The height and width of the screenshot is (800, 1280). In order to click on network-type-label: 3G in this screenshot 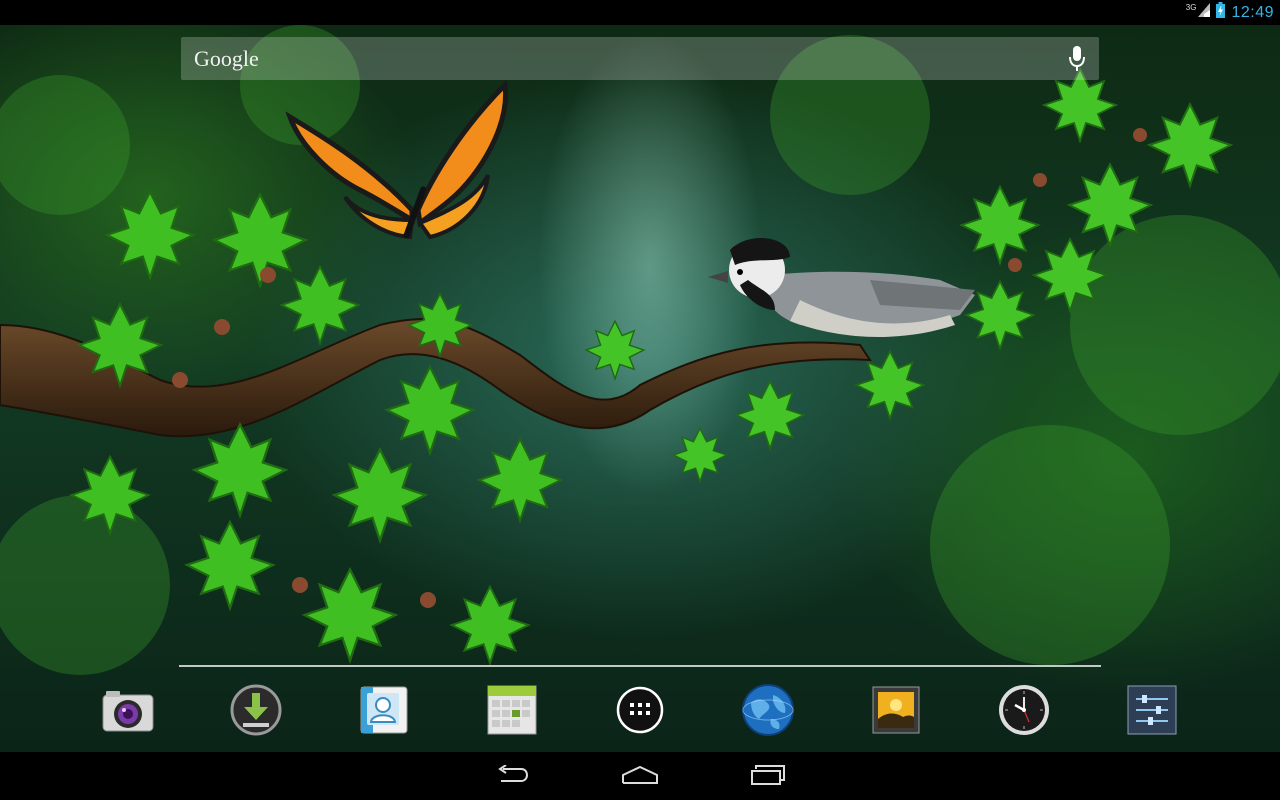, I will do `click(1191, 7)`.